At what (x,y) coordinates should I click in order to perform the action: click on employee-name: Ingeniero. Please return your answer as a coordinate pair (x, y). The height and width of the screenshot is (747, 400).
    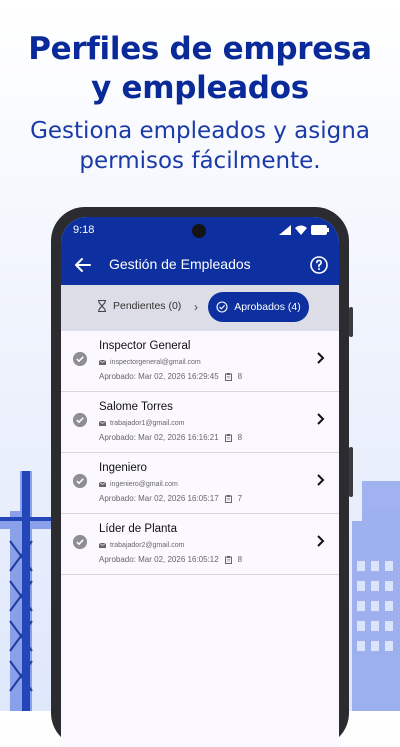
    Looking at the image, I should click on (123, 468).